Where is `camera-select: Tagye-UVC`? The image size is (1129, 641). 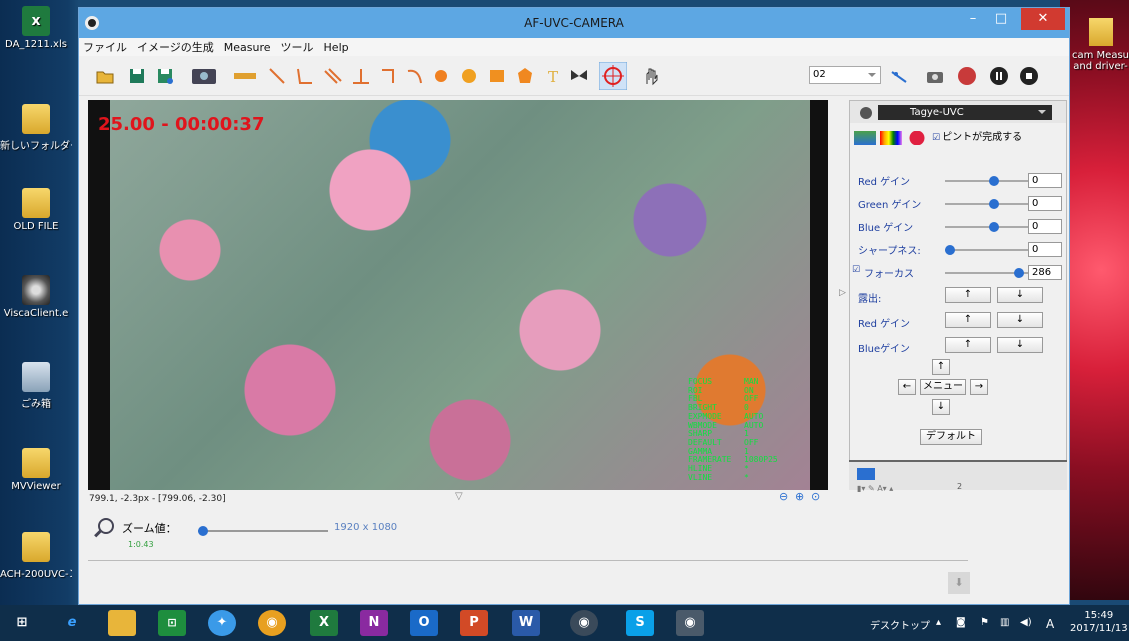 camera-select: Tagye-UVC is located at coordinates (965, 112).